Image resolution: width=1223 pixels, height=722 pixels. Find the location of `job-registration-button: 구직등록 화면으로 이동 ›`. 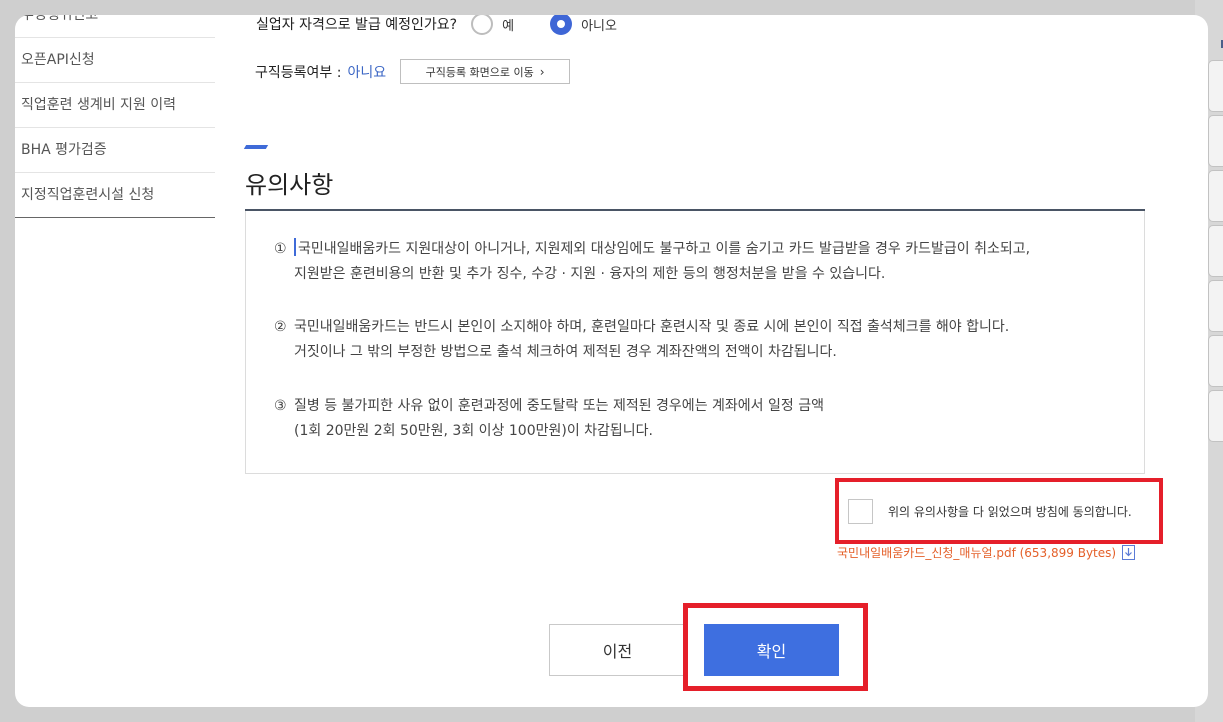

job-registration-button: 구직등록 화면으로 이동 › is located at coordinates (485, 71).